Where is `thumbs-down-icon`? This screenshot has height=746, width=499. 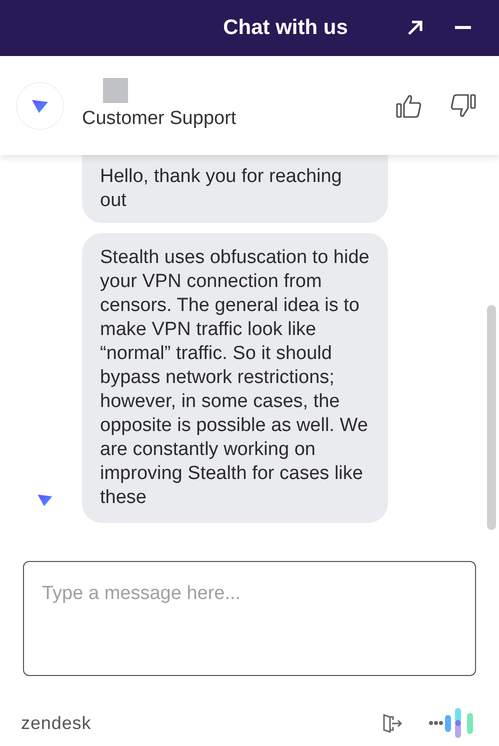
thumbs-down-icon is located at coordinates (463, 106).